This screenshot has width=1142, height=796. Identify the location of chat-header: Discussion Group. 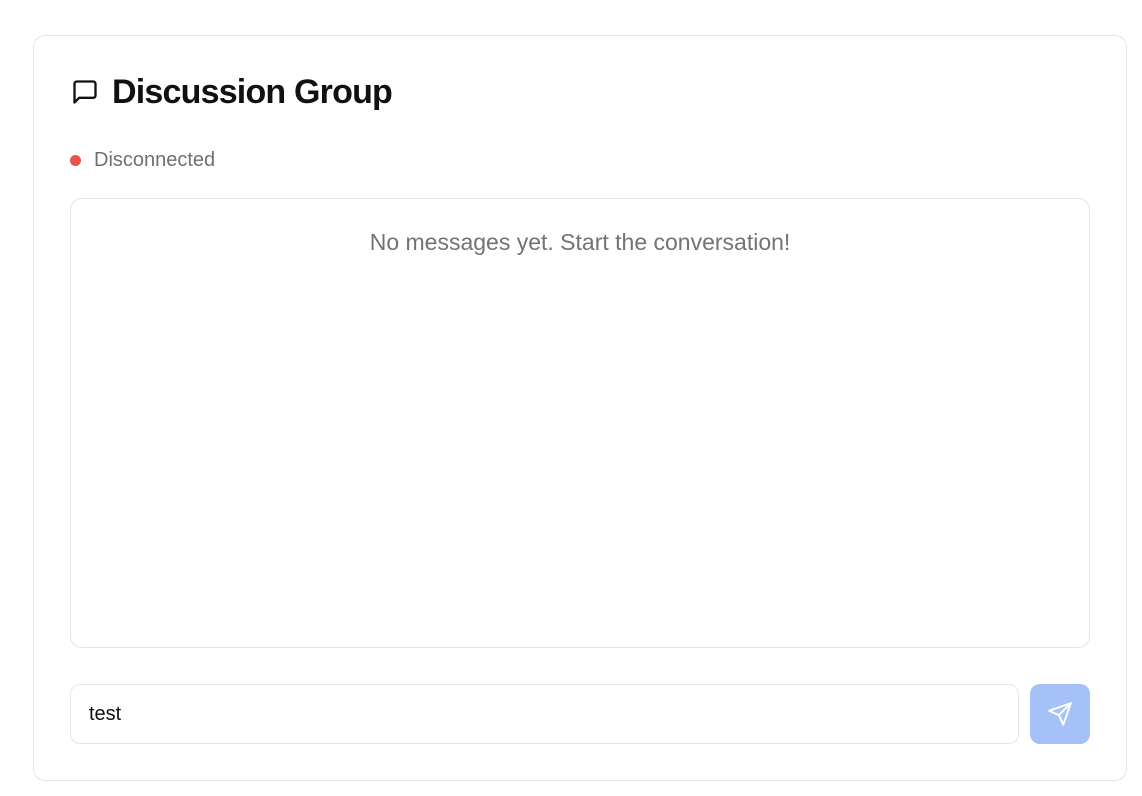
(231, 92).